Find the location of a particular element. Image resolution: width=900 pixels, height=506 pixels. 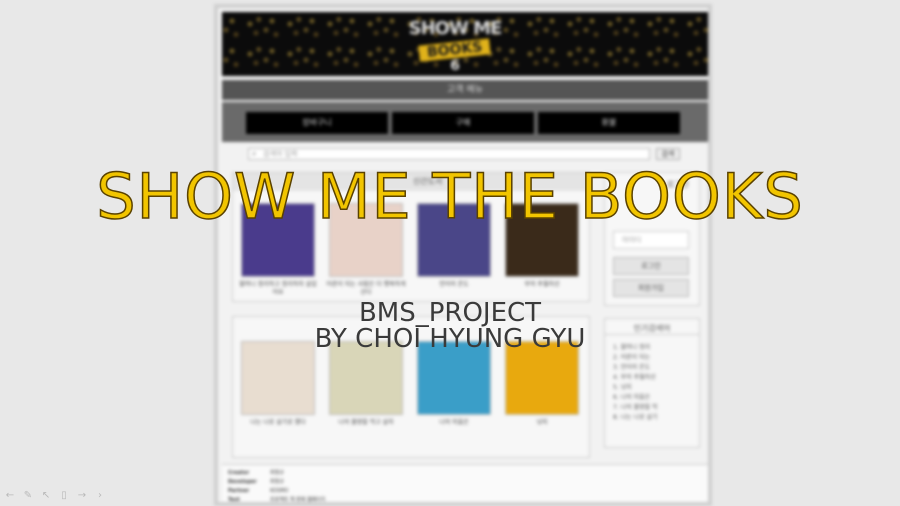

subtitle-line1: BMS_PROJECT is located at coordinates (450, 313).